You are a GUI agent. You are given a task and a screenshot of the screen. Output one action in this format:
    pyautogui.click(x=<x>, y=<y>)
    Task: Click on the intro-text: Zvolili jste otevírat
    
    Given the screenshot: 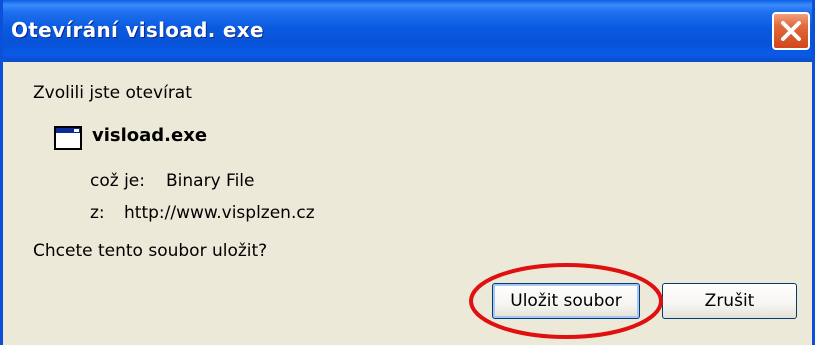 What is the action you would take?
    pyautogui.click(x=112, y=93)
    